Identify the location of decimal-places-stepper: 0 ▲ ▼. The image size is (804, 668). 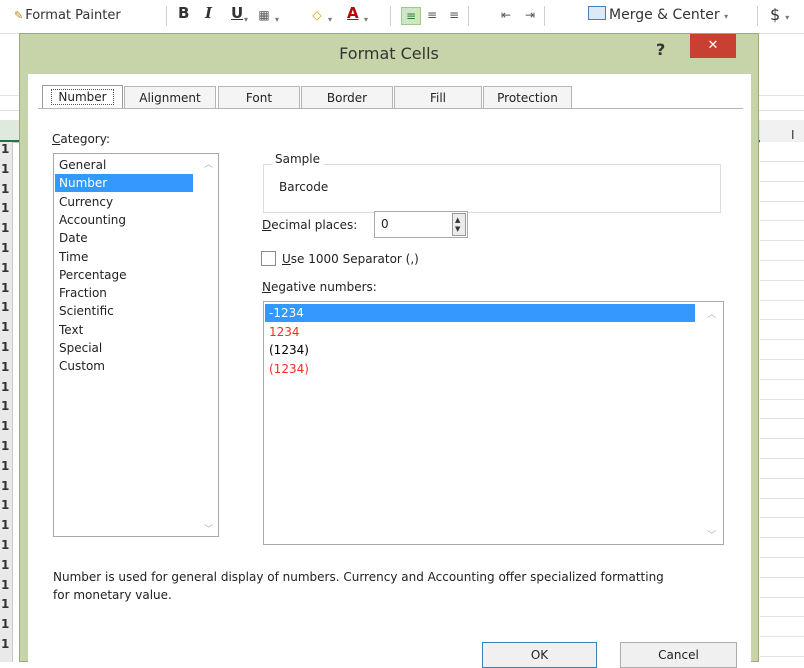
(421, 224).